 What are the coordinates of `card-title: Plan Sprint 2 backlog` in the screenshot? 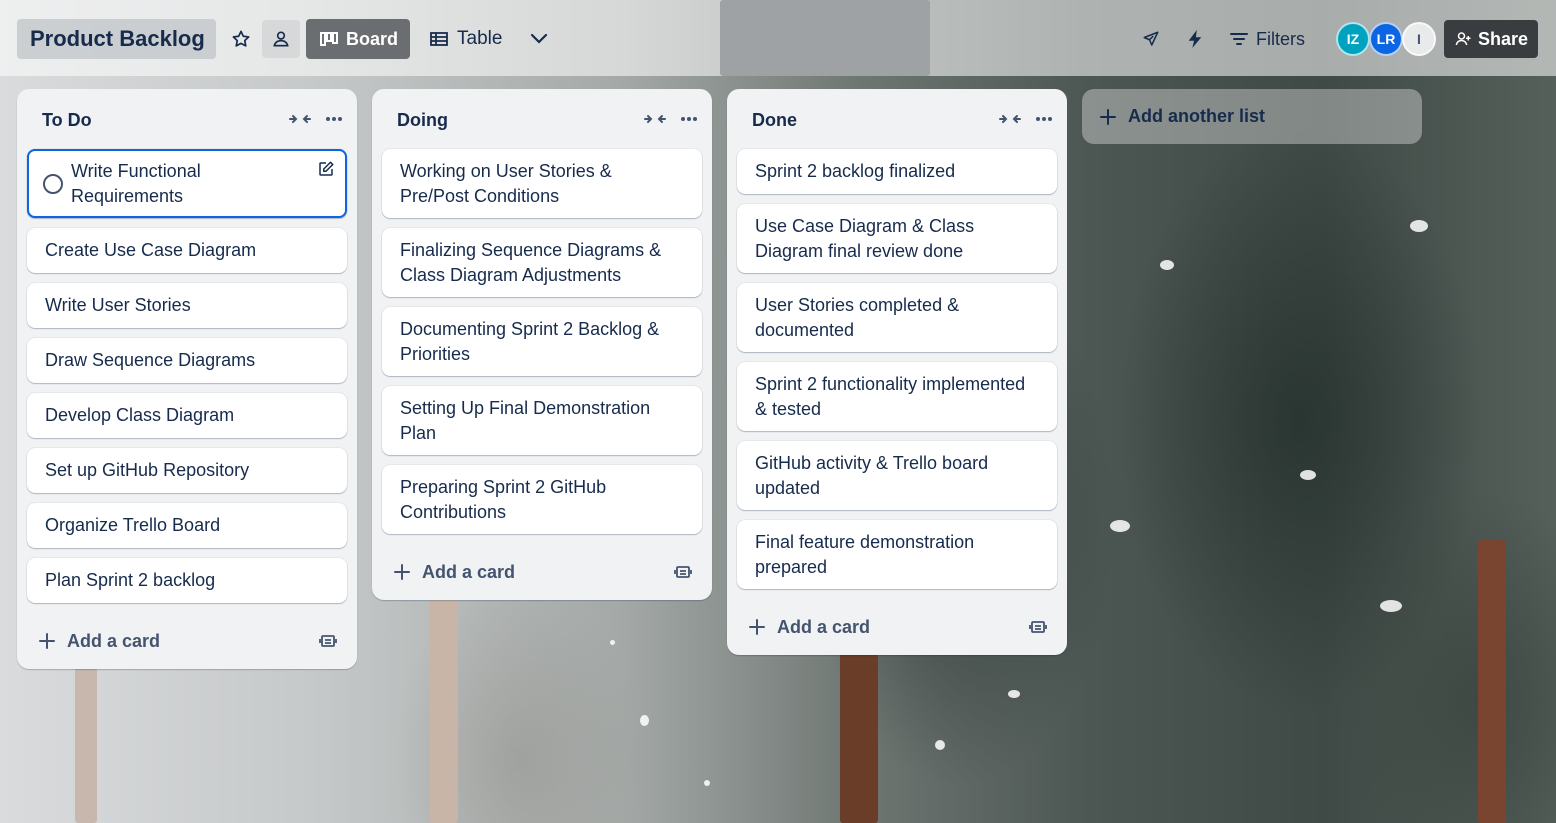 It's located at (130, 580).